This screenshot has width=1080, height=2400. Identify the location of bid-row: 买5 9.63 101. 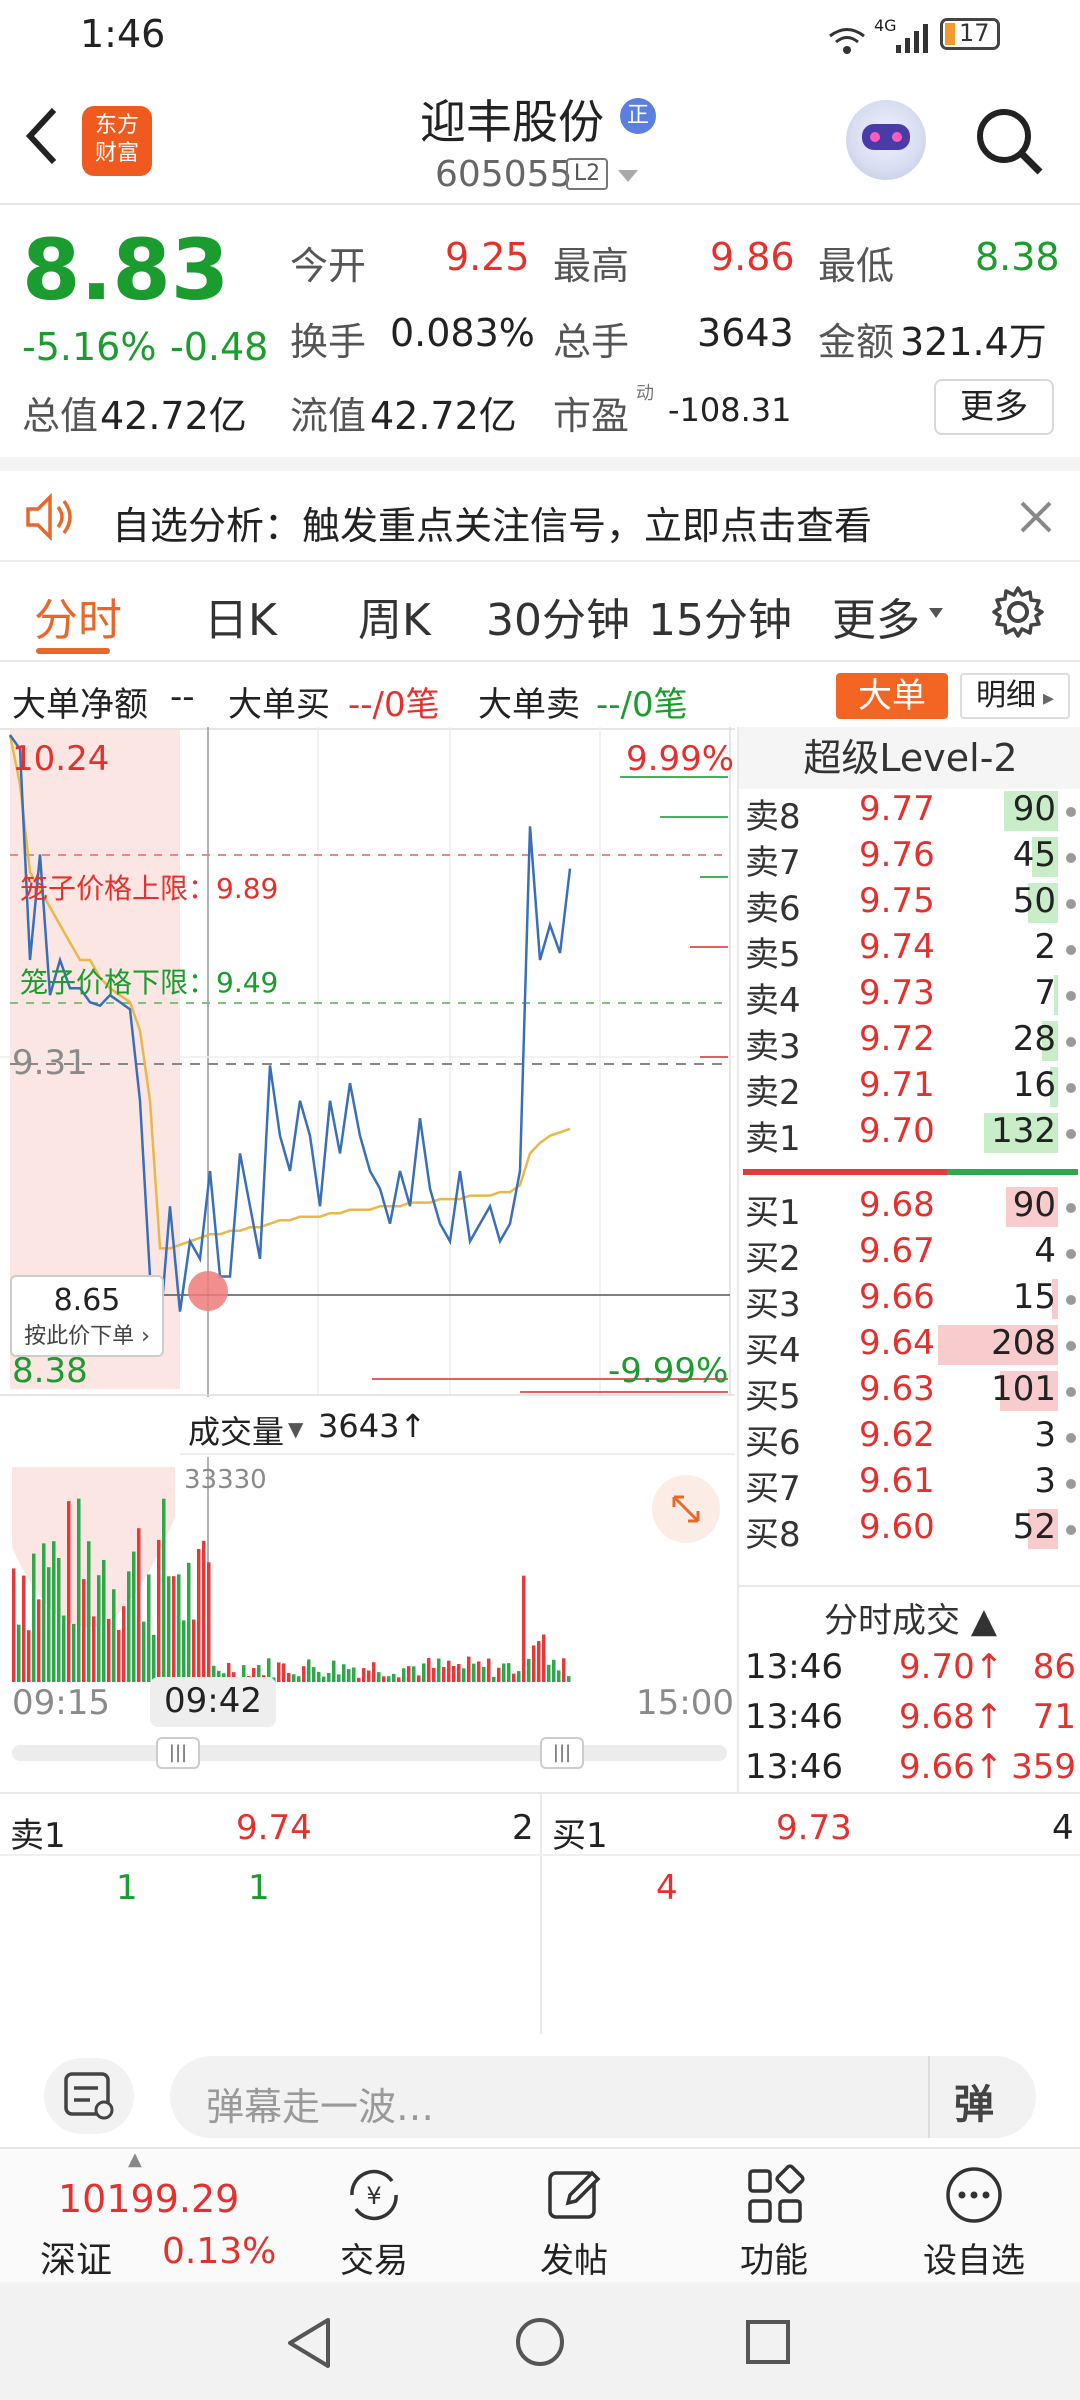
(909, 1393).